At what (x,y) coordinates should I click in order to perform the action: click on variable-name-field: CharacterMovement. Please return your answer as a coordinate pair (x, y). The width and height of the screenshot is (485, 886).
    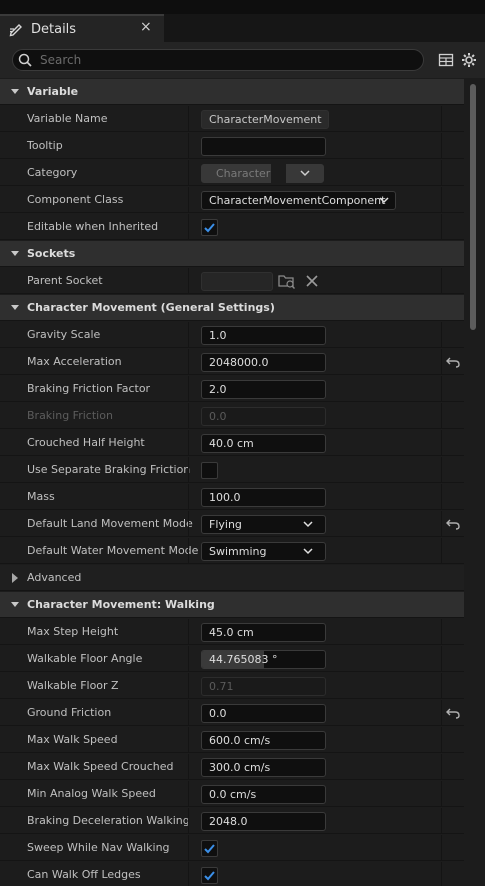
    Looking at the image, I should click on (265, 119).